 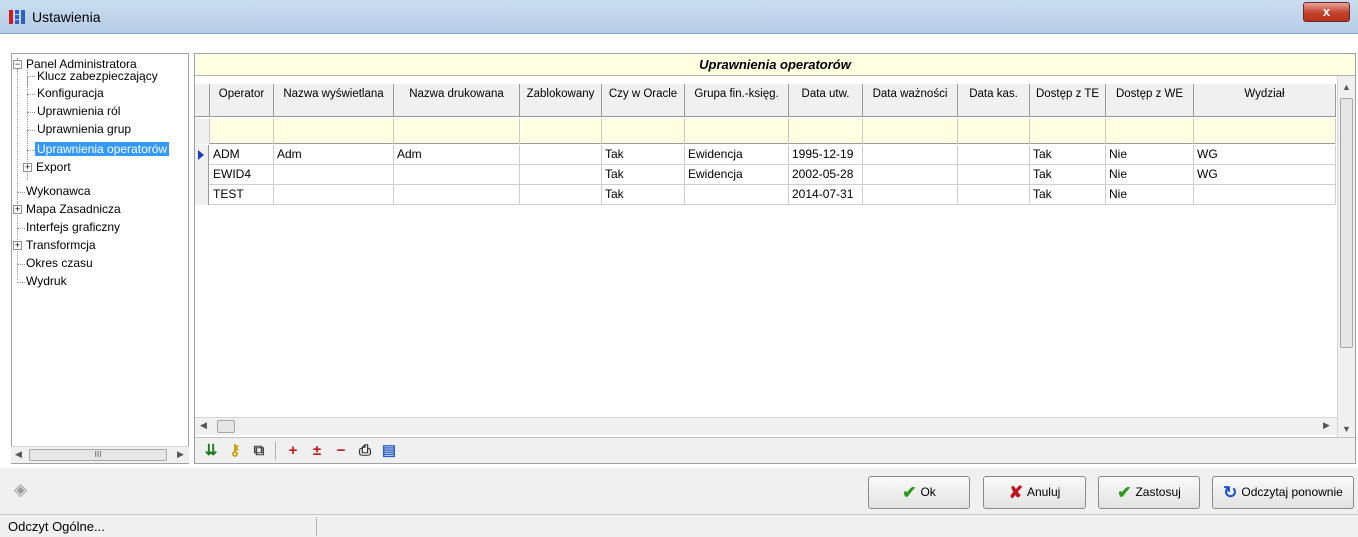 What do you see at coordinates (293, 451) in the screenshot?
I see `add-icon: +` at bounding box center [293, 451].